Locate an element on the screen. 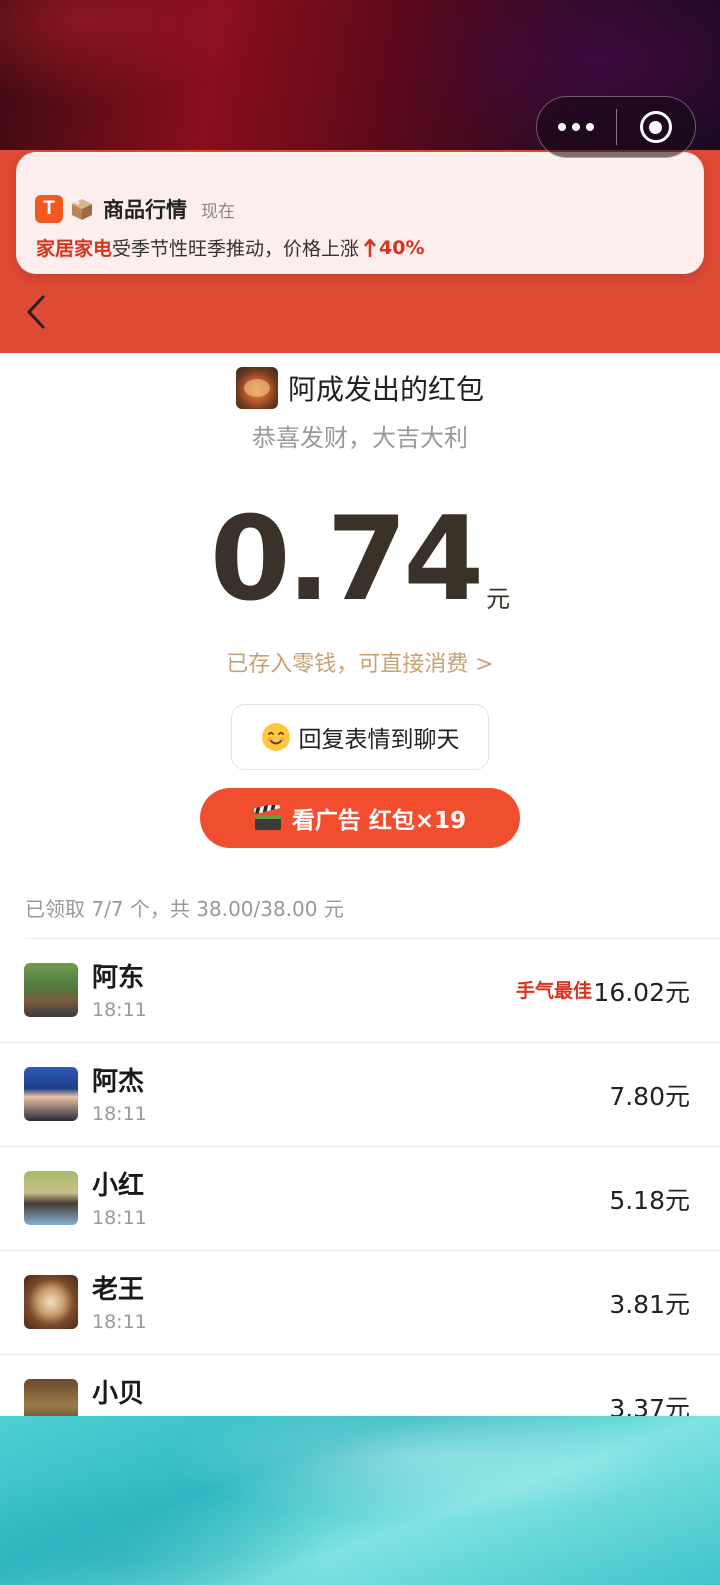 The image size is (720, 1585). recipient-name: 阿杰 is located at coordinates (118, 1082).